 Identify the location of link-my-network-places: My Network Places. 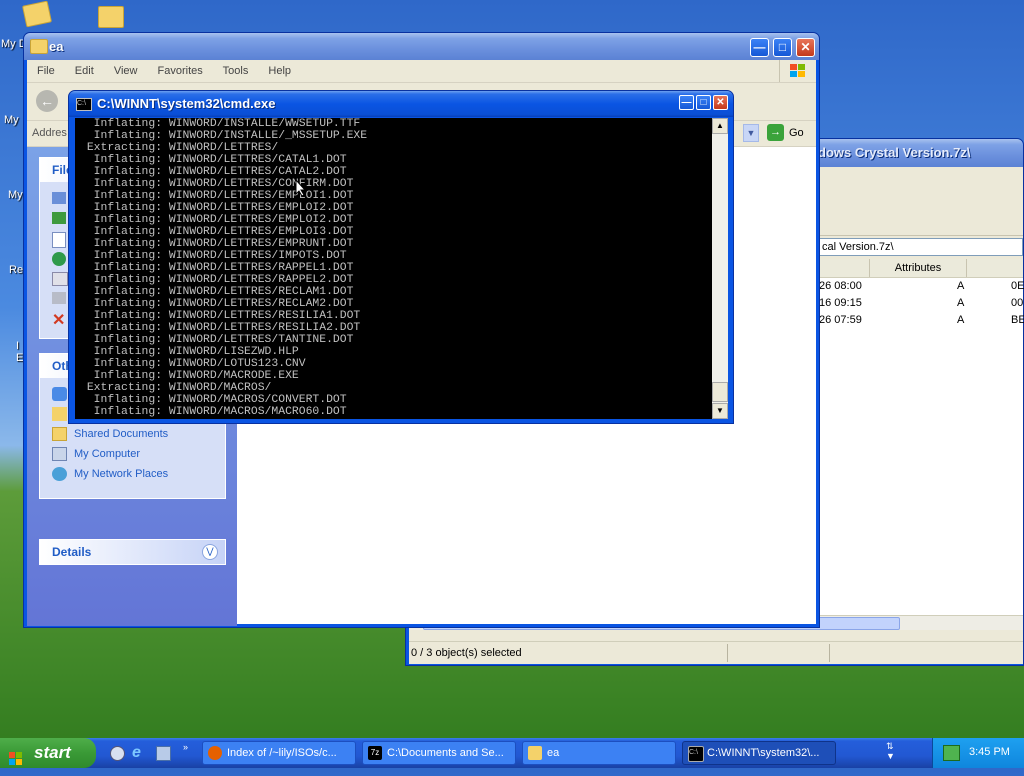
(132, 474).